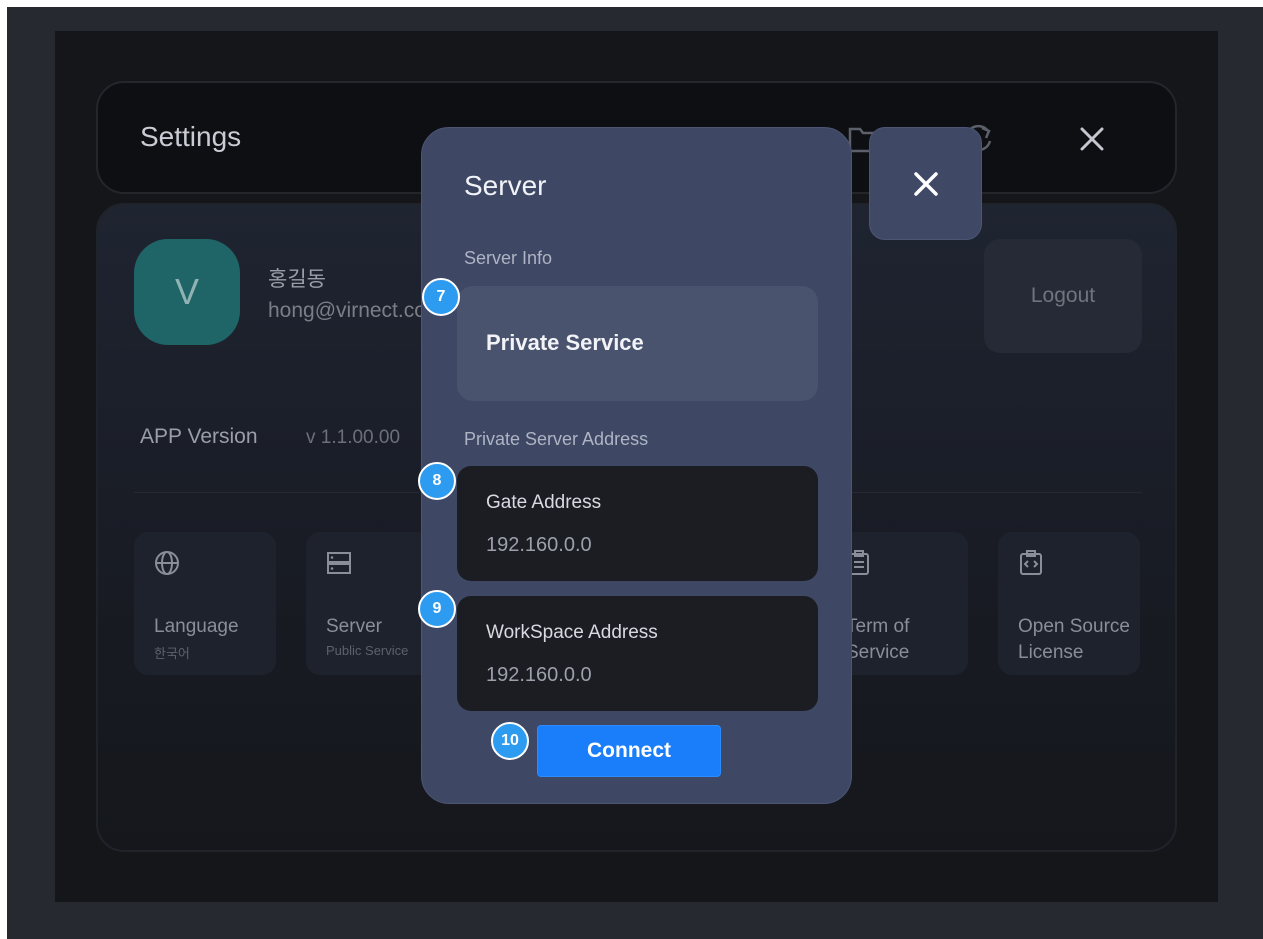 Image resolution: width=1263 pixels, height=939 pixels. I want to click on tile-label: Open Source License, so click(1074, 639).